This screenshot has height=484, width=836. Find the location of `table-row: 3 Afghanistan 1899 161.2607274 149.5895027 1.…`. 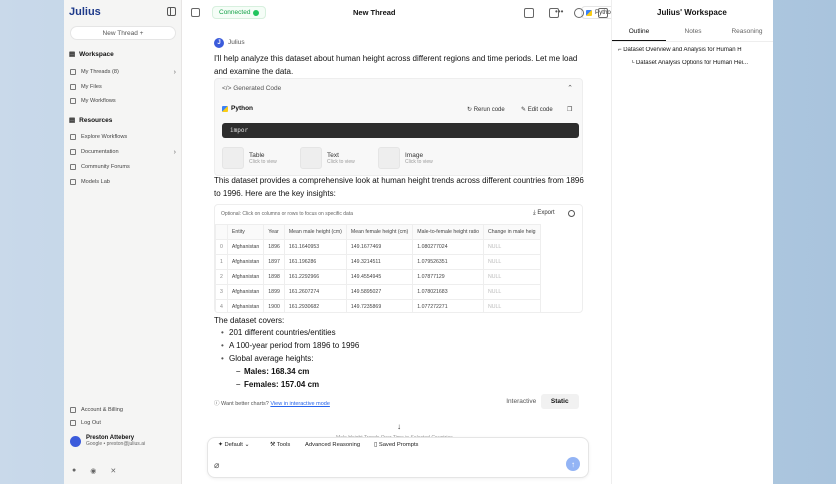

table-row: 3 Afghanistan 1899 161.2607274 149.5895027 1.… is located at coordinates (378, 292).